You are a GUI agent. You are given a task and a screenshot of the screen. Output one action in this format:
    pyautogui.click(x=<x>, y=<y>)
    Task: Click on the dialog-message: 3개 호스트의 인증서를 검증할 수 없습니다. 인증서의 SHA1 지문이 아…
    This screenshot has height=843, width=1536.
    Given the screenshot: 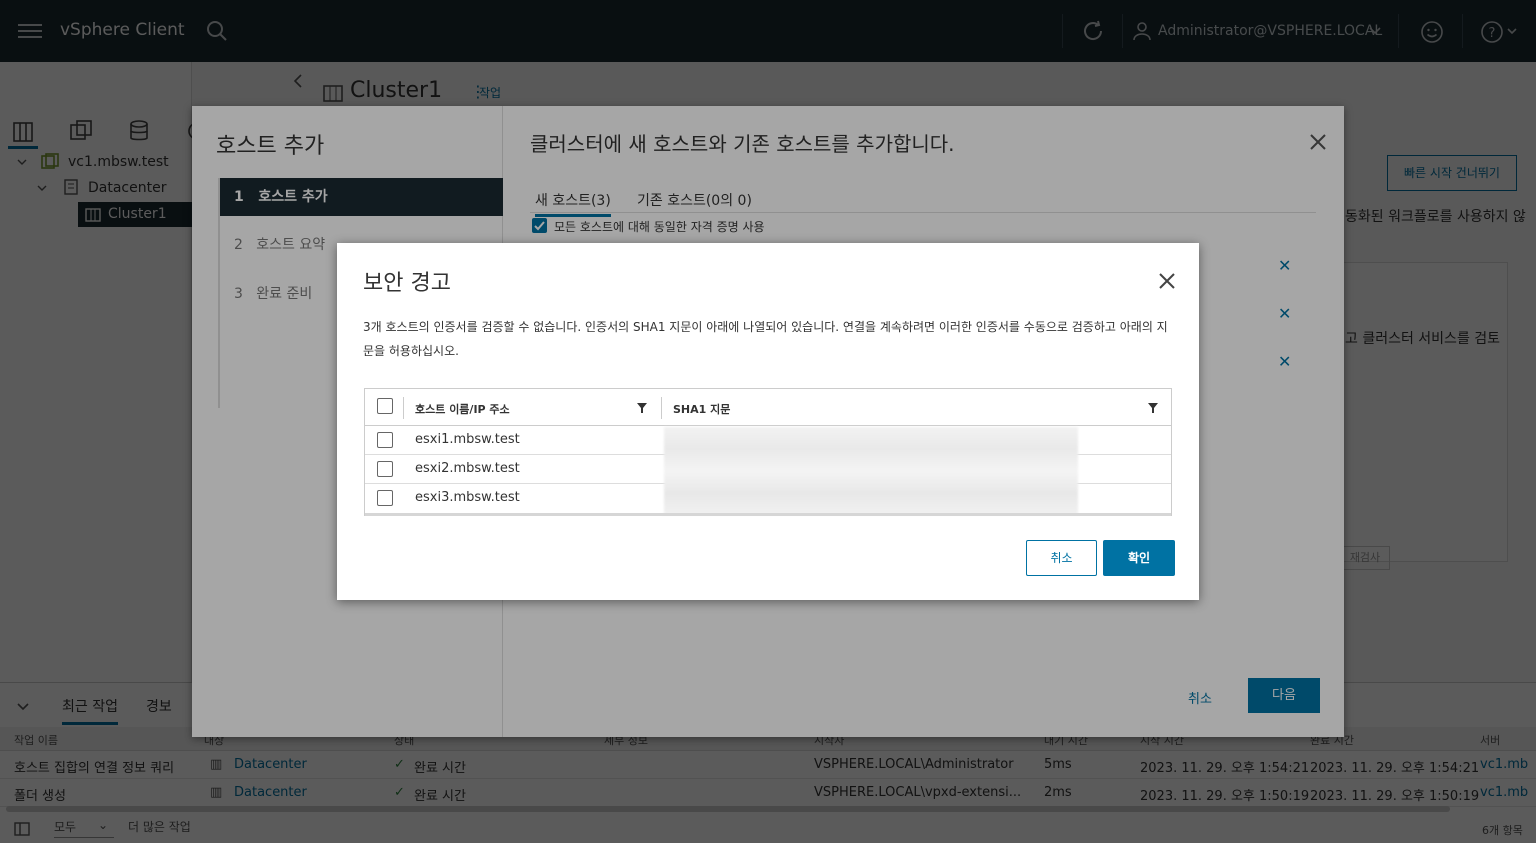 What is the action you would take?
    pyautogui.click(x=765, y=339)
    